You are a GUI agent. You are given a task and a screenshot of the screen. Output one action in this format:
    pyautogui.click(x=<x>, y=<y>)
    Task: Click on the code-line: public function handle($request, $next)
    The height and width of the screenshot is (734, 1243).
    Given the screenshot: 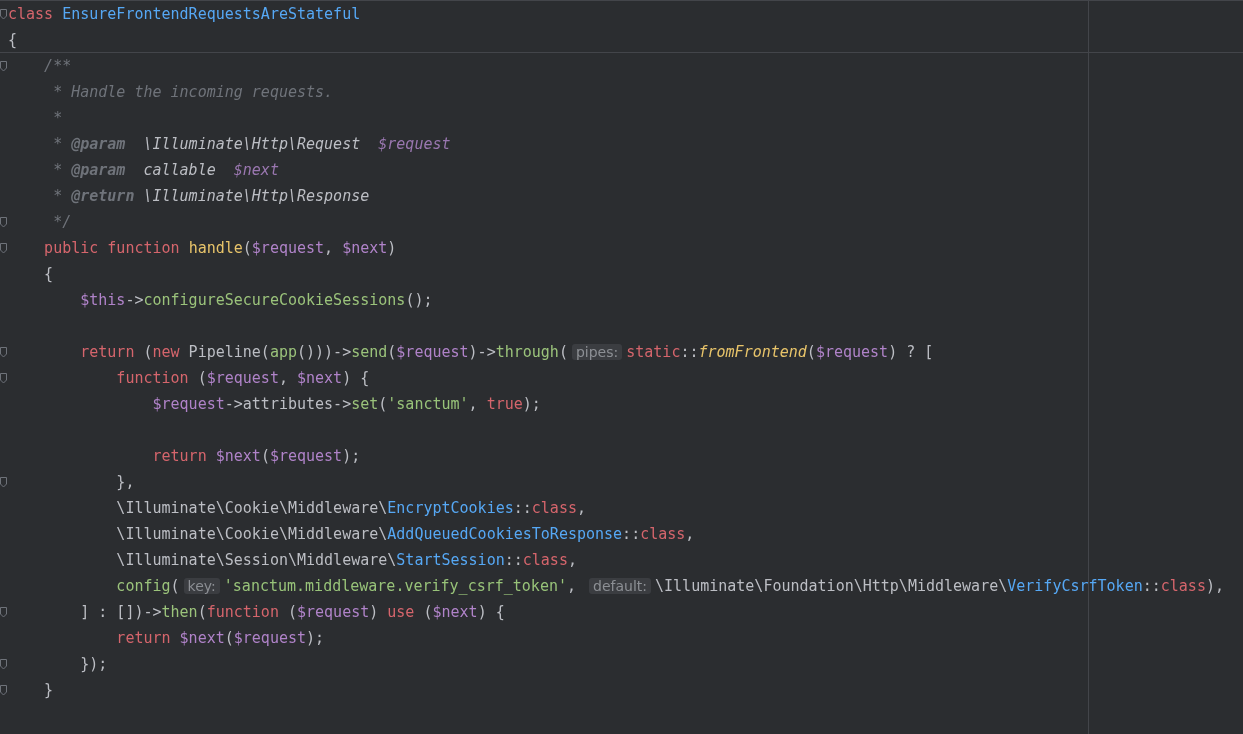 What is the action you would take?
    pyautogui.click(x=220, y=248)
    